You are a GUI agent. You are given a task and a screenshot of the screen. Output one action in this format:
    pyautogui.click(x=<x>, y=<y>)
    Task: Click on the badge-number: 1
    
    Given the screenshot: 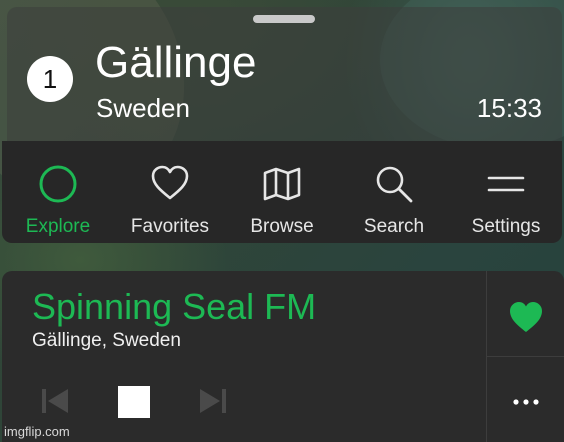 What is the action you would take?
    pyautogui.click(x=50, y=78)
    